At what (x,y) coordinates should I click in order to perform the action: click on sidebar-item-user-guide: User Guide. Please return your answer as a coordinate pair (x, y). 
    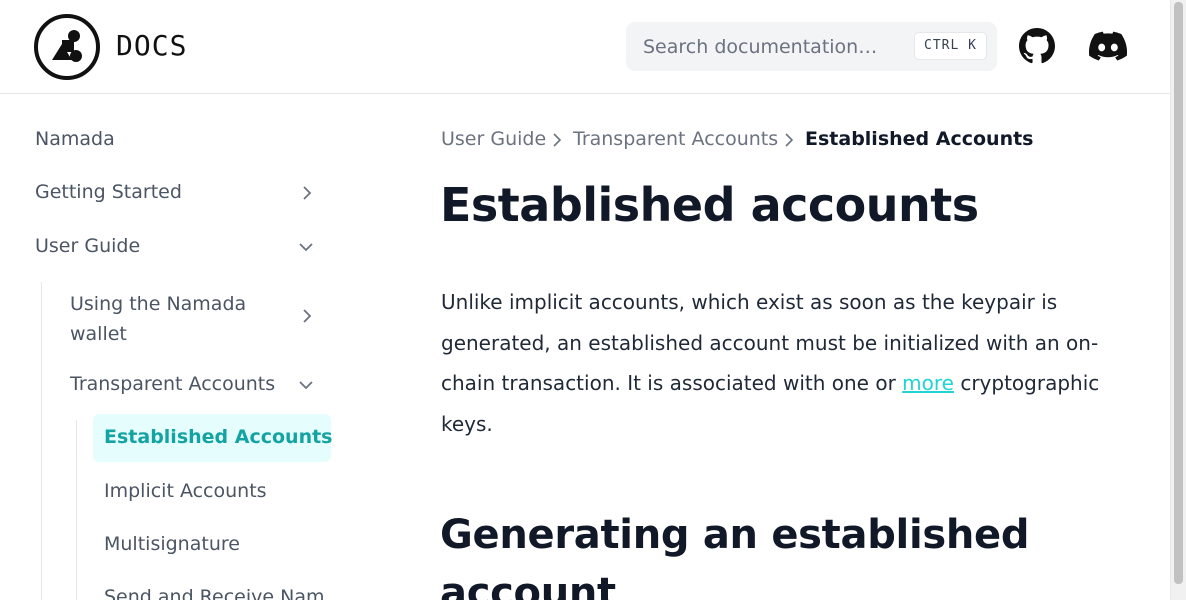
    Looking at the image, I should click on (87, 246).